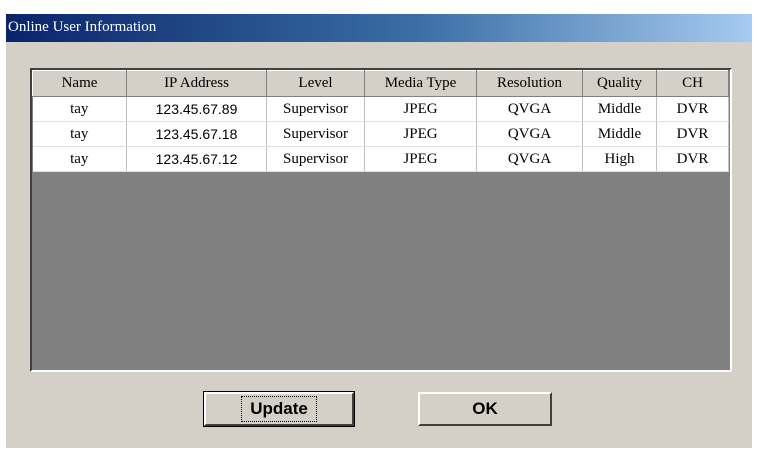  I want to click on column-header-quality: Quality, so click(619, 83).